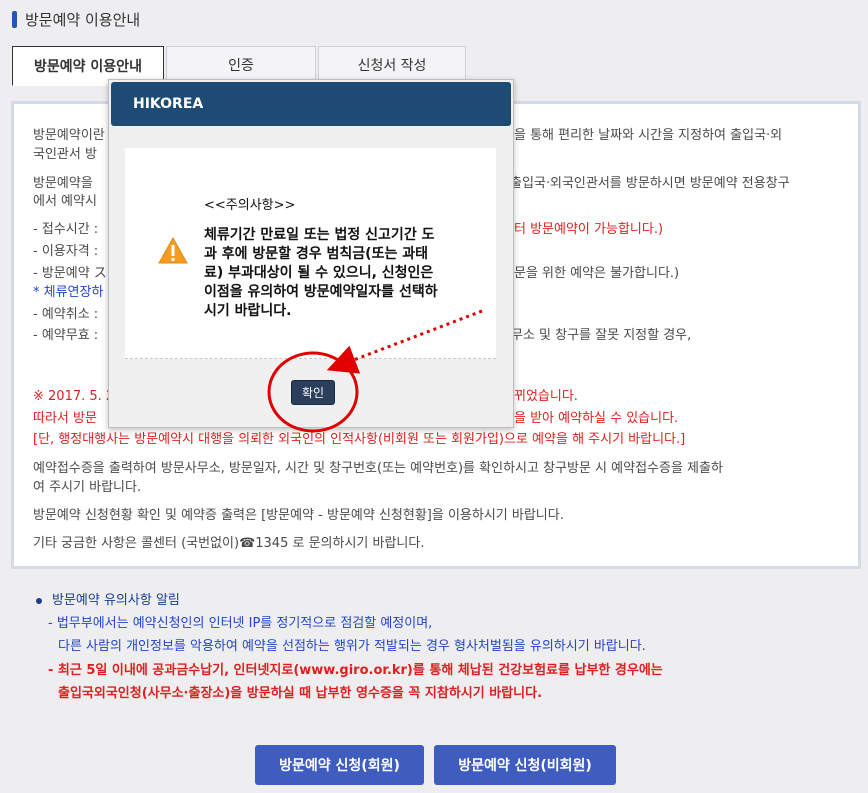 The image size is (868, 793). I want to click on content-line: 을 받아 예약하실 수 있습니다., so click(596, 418).